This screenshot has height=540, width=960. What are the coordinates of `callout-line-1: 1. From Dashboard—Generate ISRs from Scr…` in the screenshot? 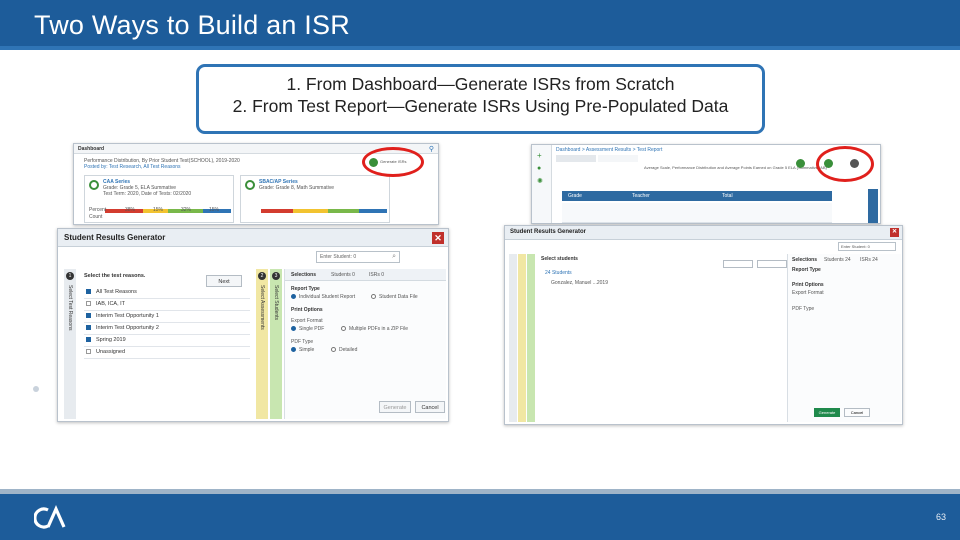 It's located at (480, 84).